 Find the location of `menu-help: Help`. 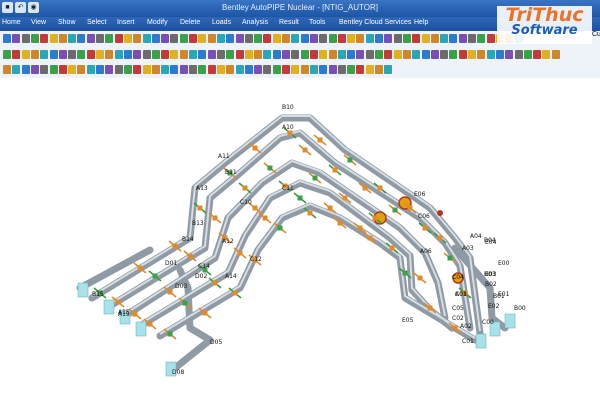

menu-help: Help is located at coordinates (421, 22).